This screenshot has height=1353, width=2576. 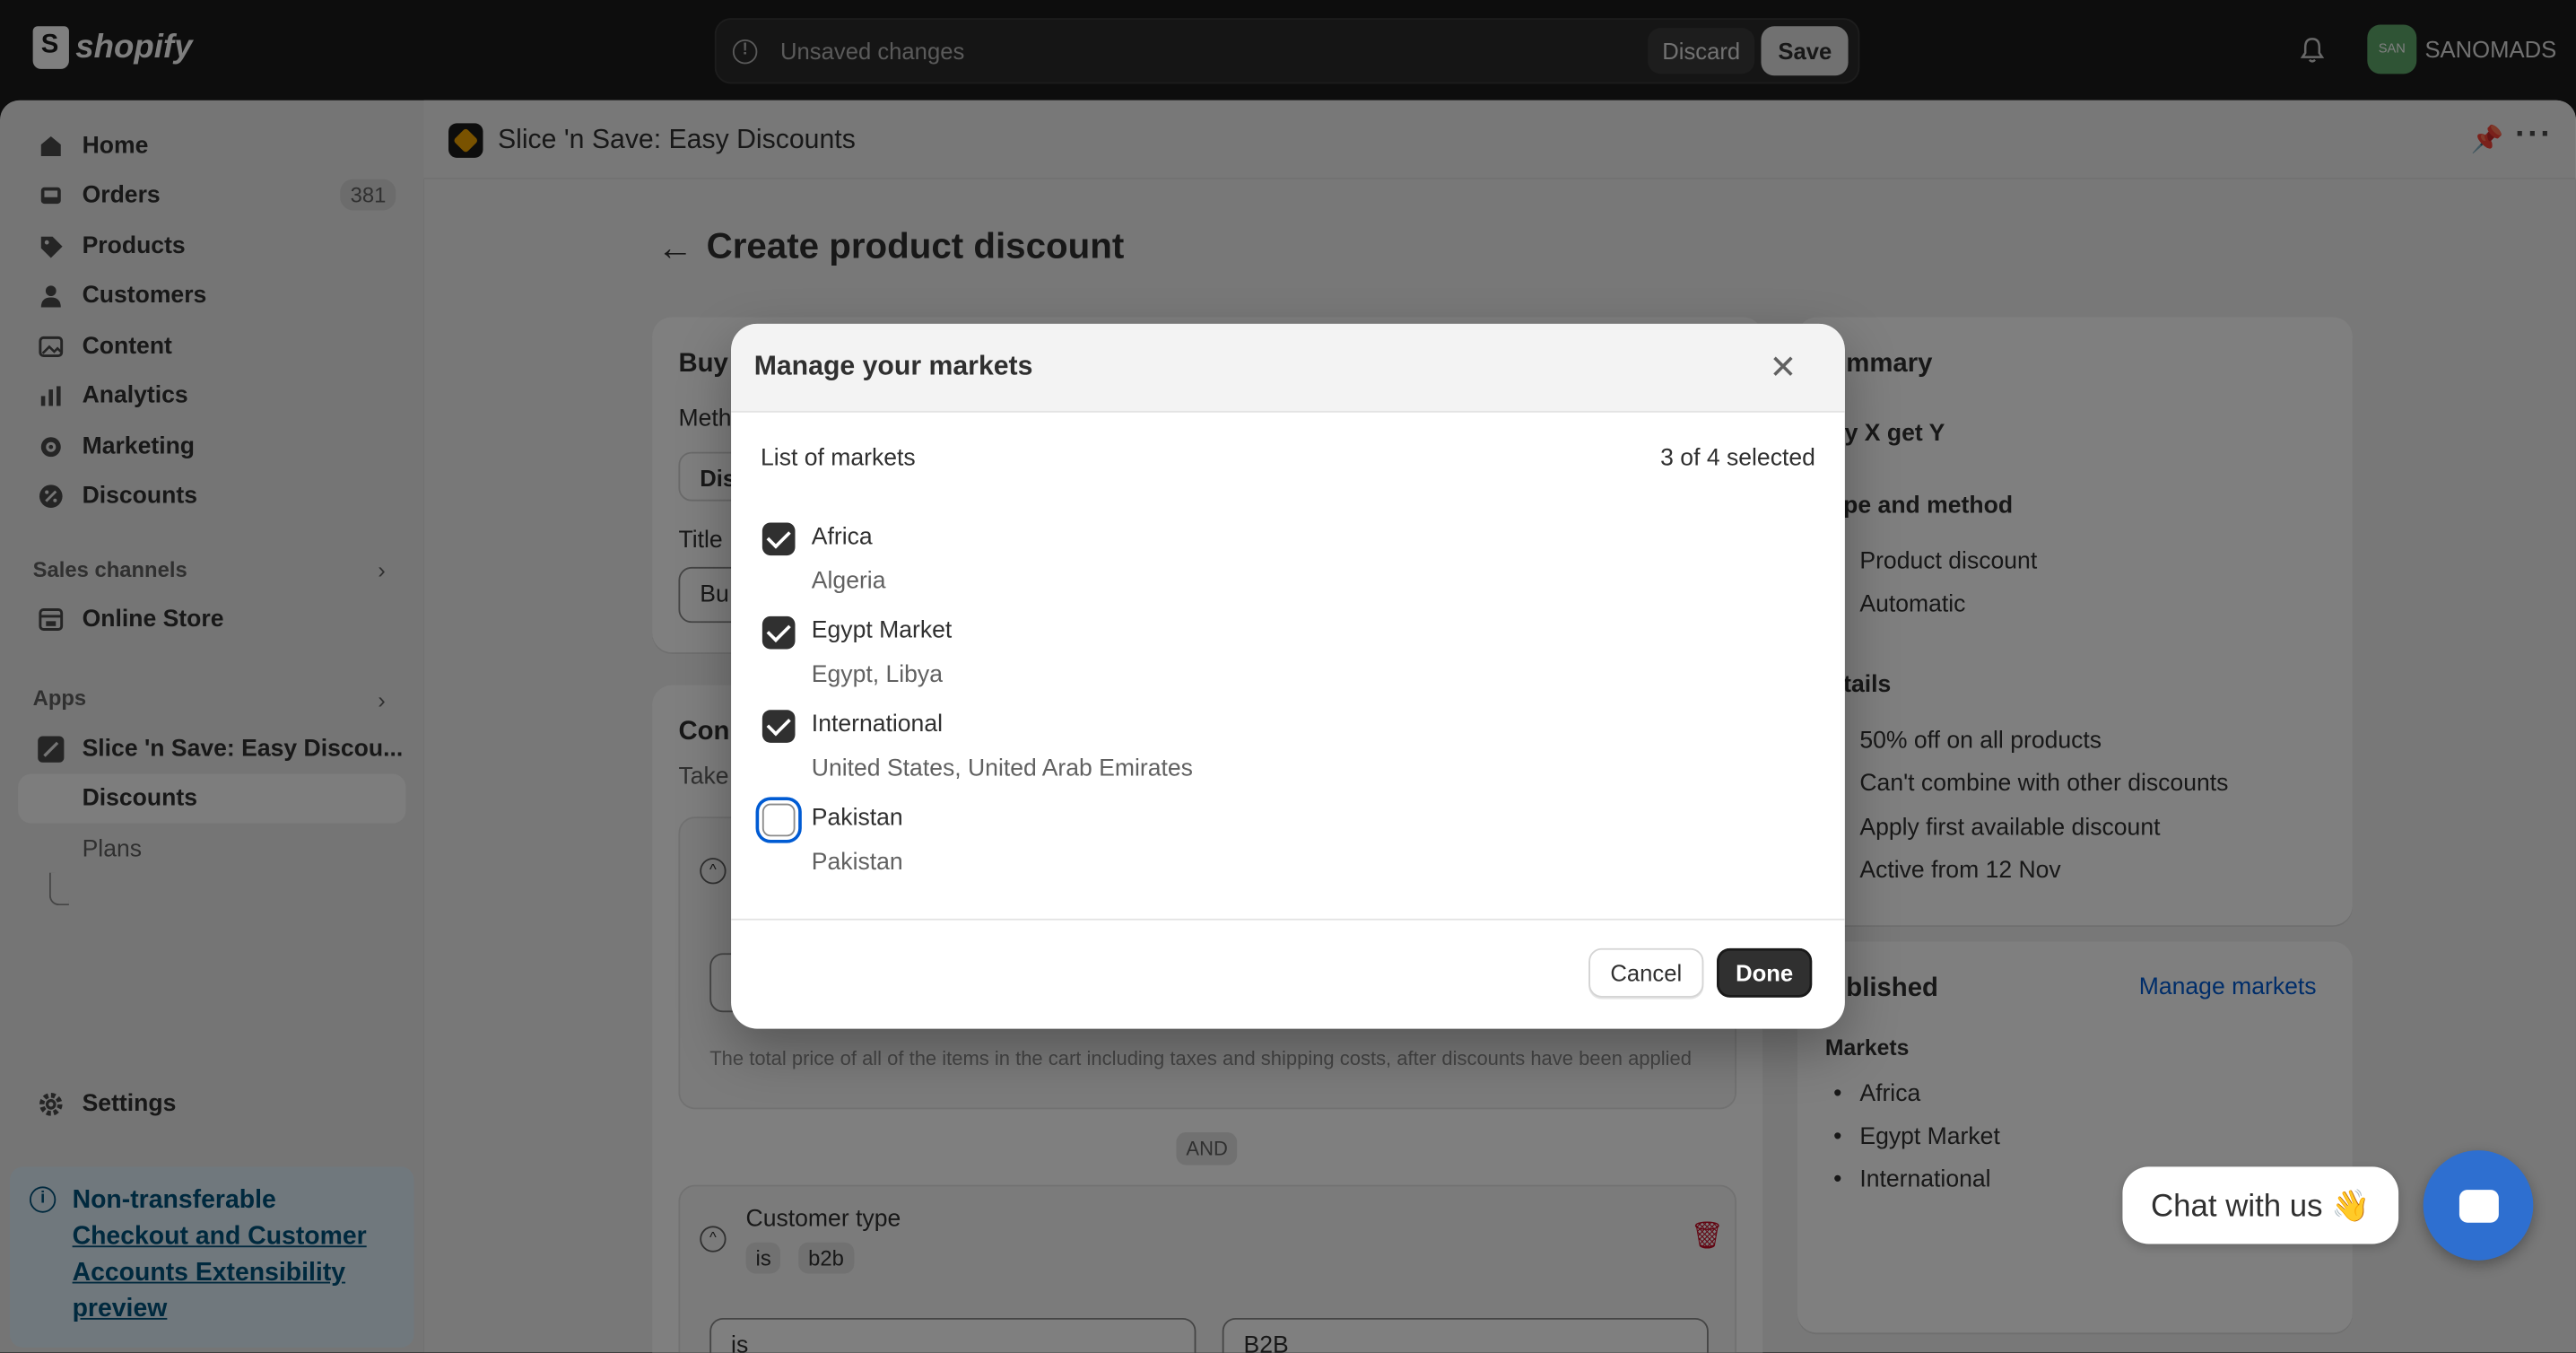 What do you see at coordinates (877, 724) in the screenshot?
I see `market-name: International` at bounding box center [877, 724].